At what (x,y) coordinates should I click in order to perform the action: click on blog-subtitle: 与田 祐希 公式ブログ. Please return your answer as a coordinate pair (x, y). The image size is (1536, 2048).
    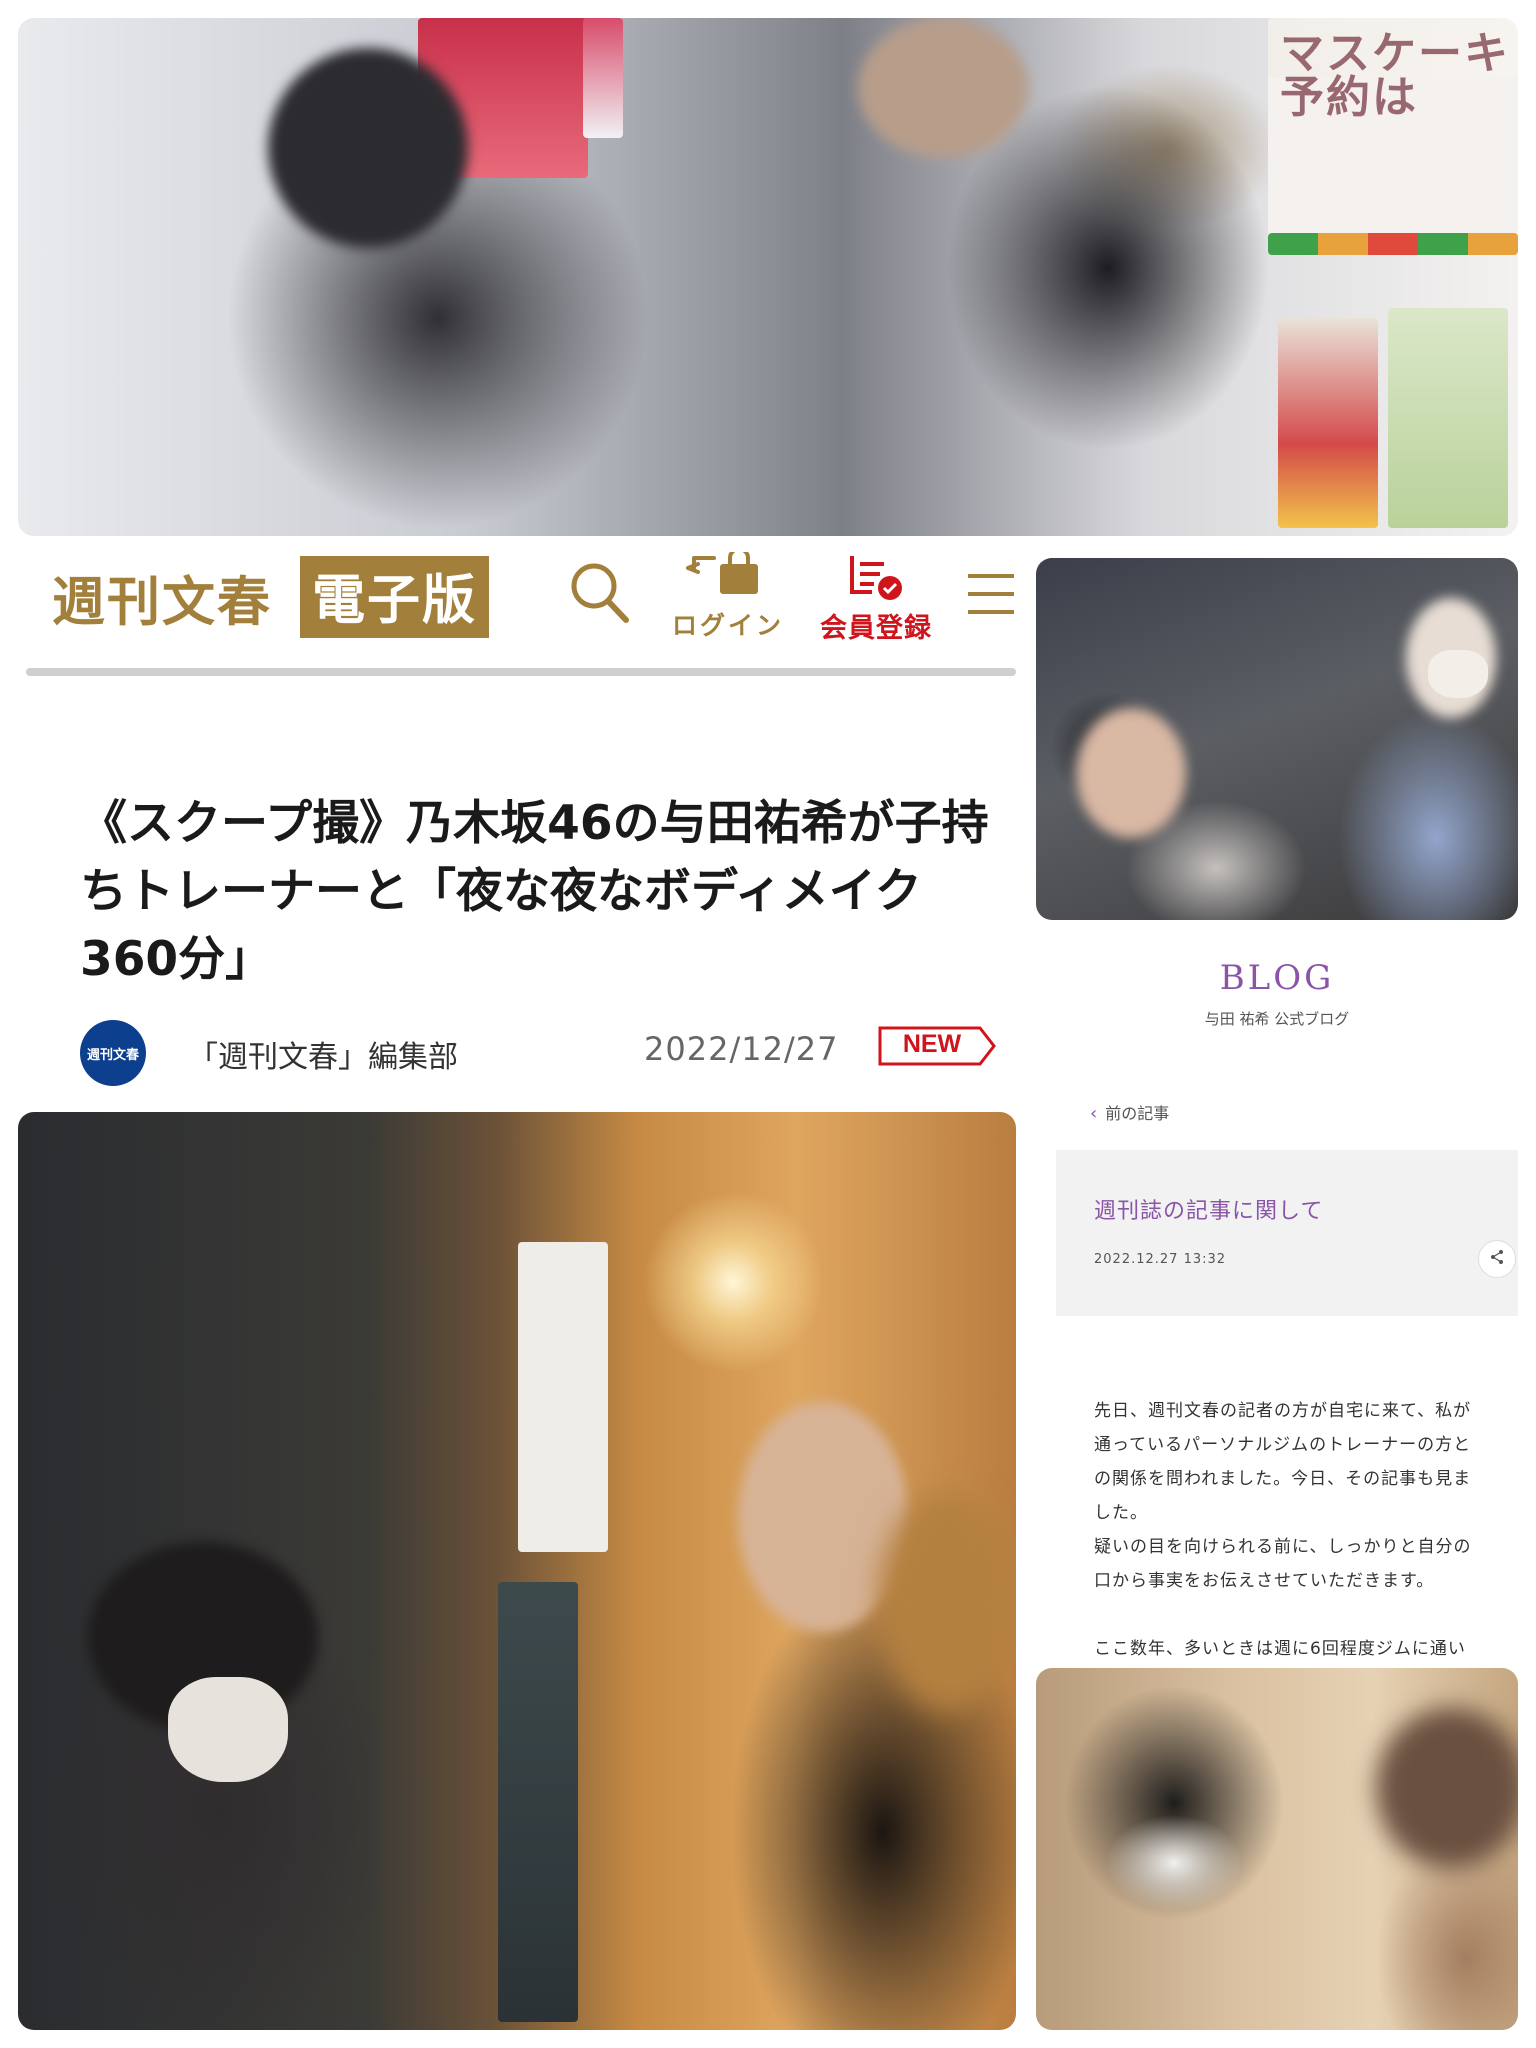
    Looking at the image, I should click on (1277, 1019).